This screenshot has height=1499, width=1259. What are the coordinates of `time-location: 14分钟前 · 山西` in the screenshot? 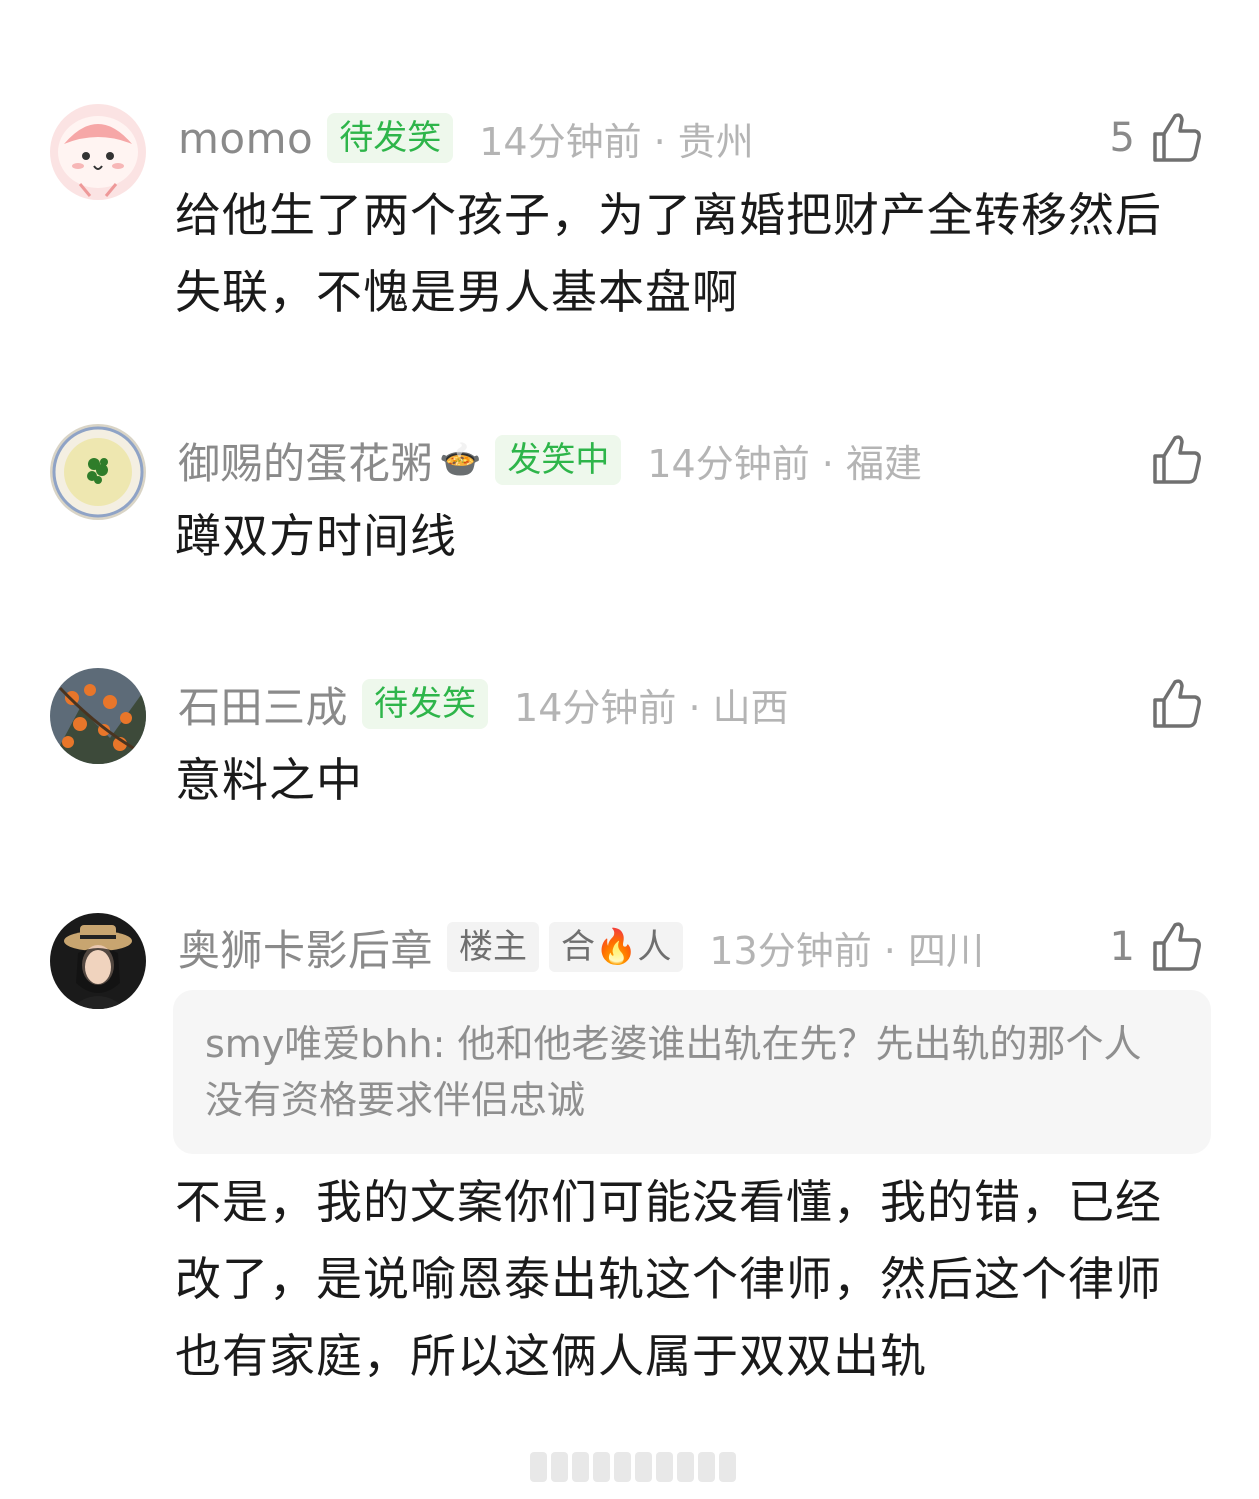 It's located at (651, 707).